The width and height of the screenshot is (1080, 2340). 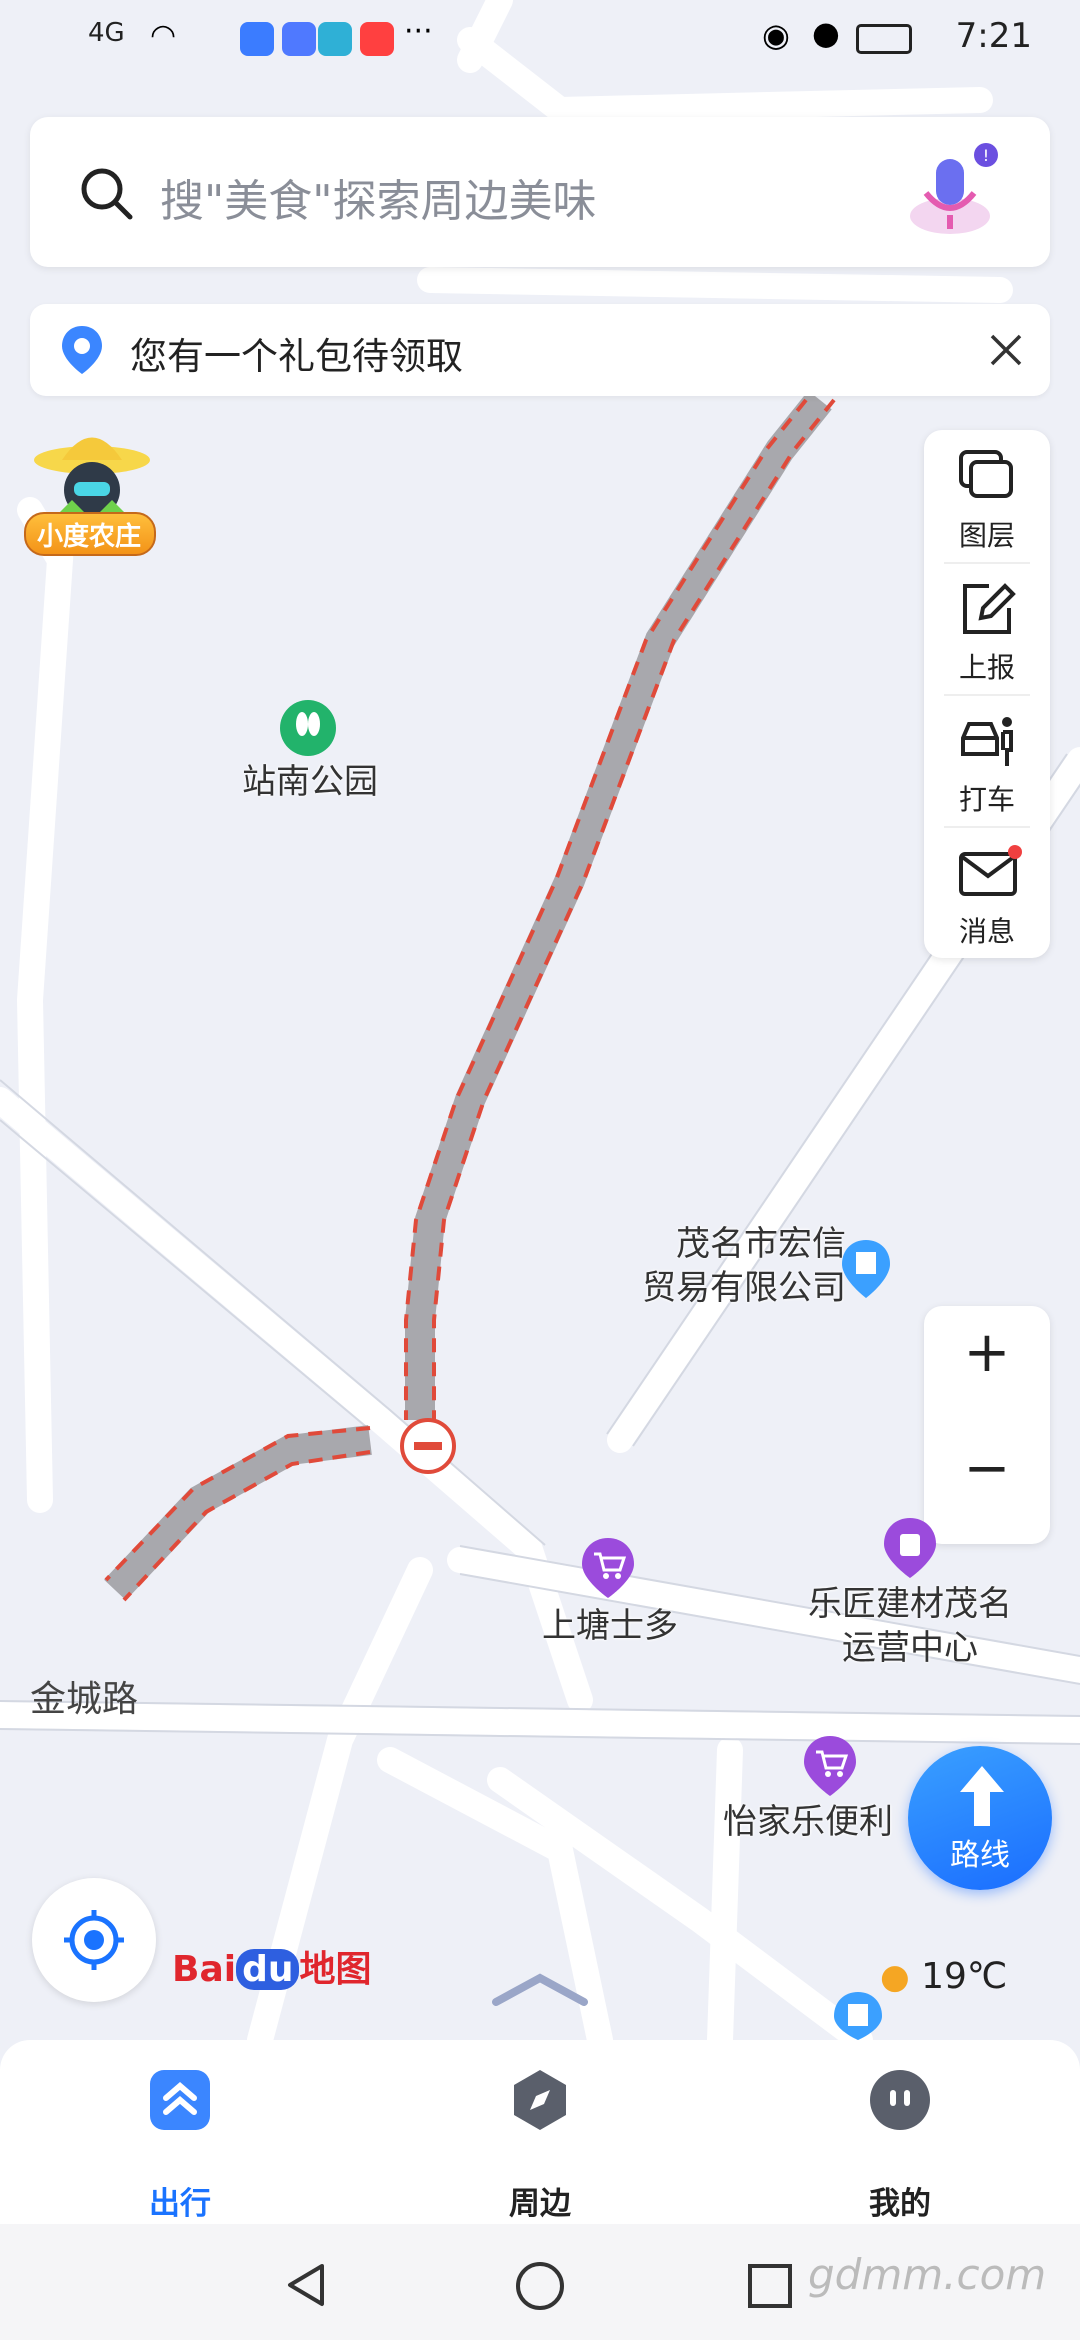 I want to click on tool-label: 上报, so click(x=986, y=667).